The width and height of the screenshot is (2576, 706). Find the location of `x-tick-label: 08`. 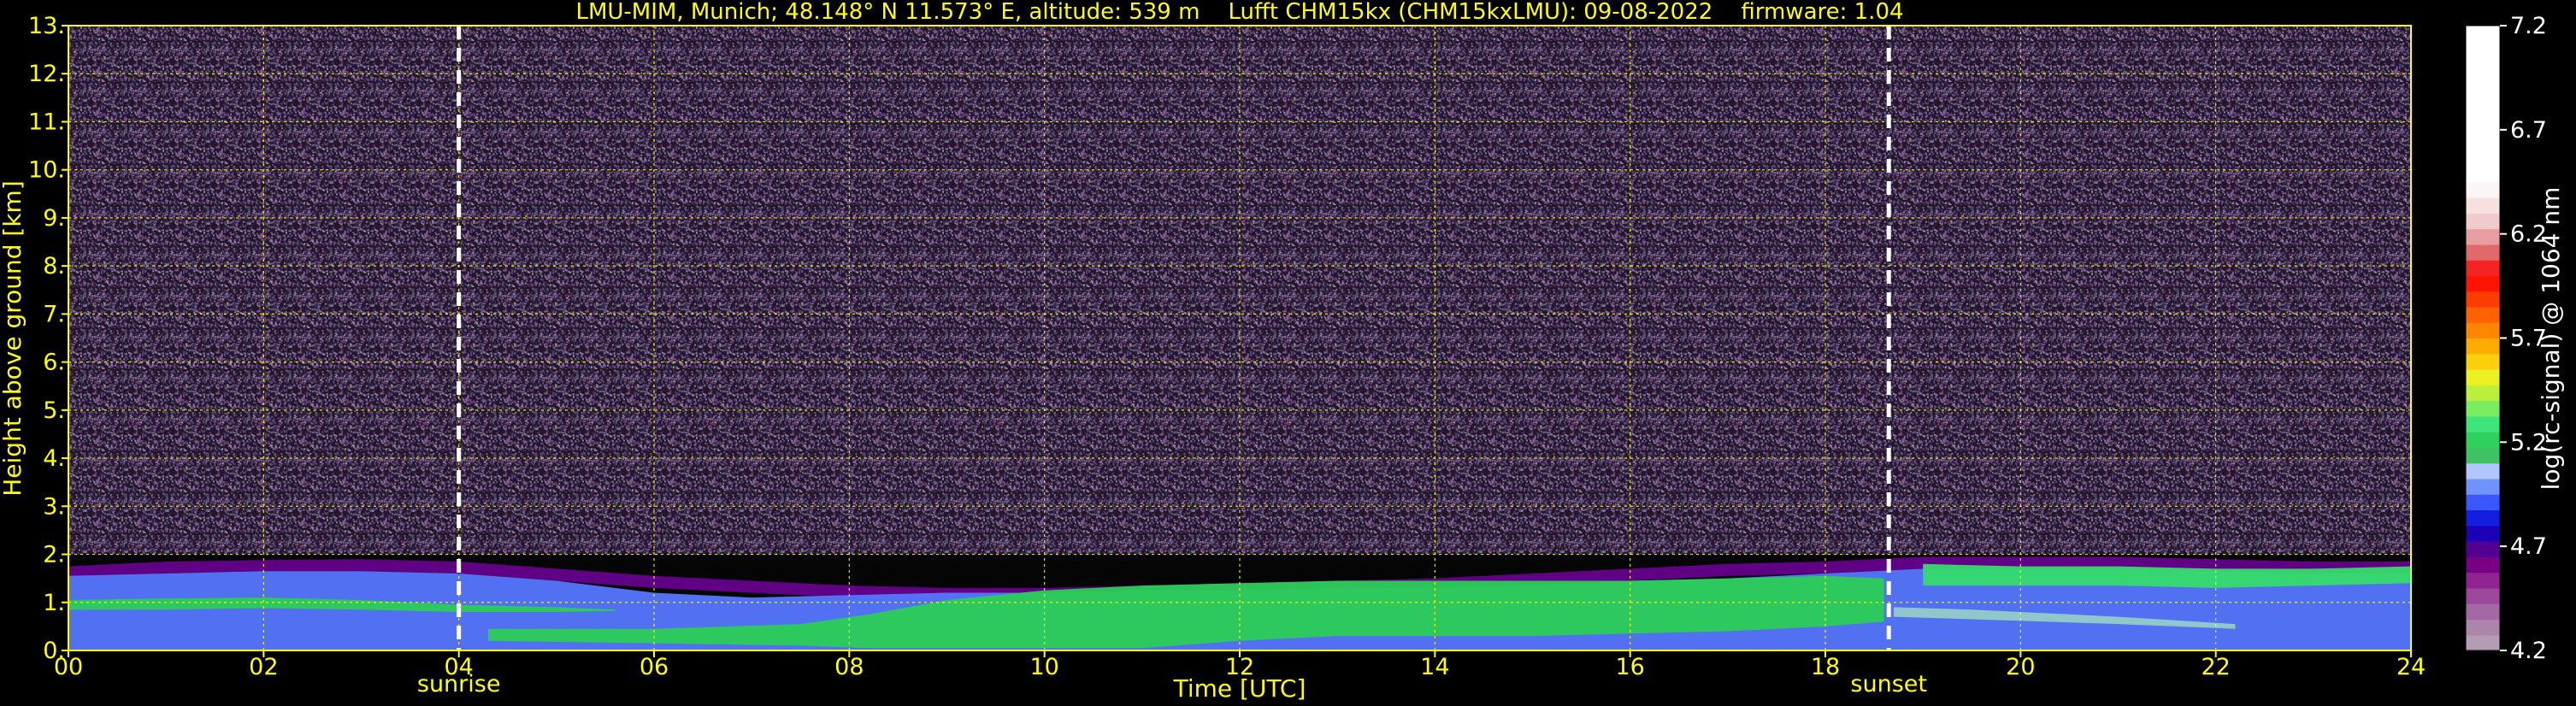

x-tick-label: 08 is located at coordinates (849, 667).